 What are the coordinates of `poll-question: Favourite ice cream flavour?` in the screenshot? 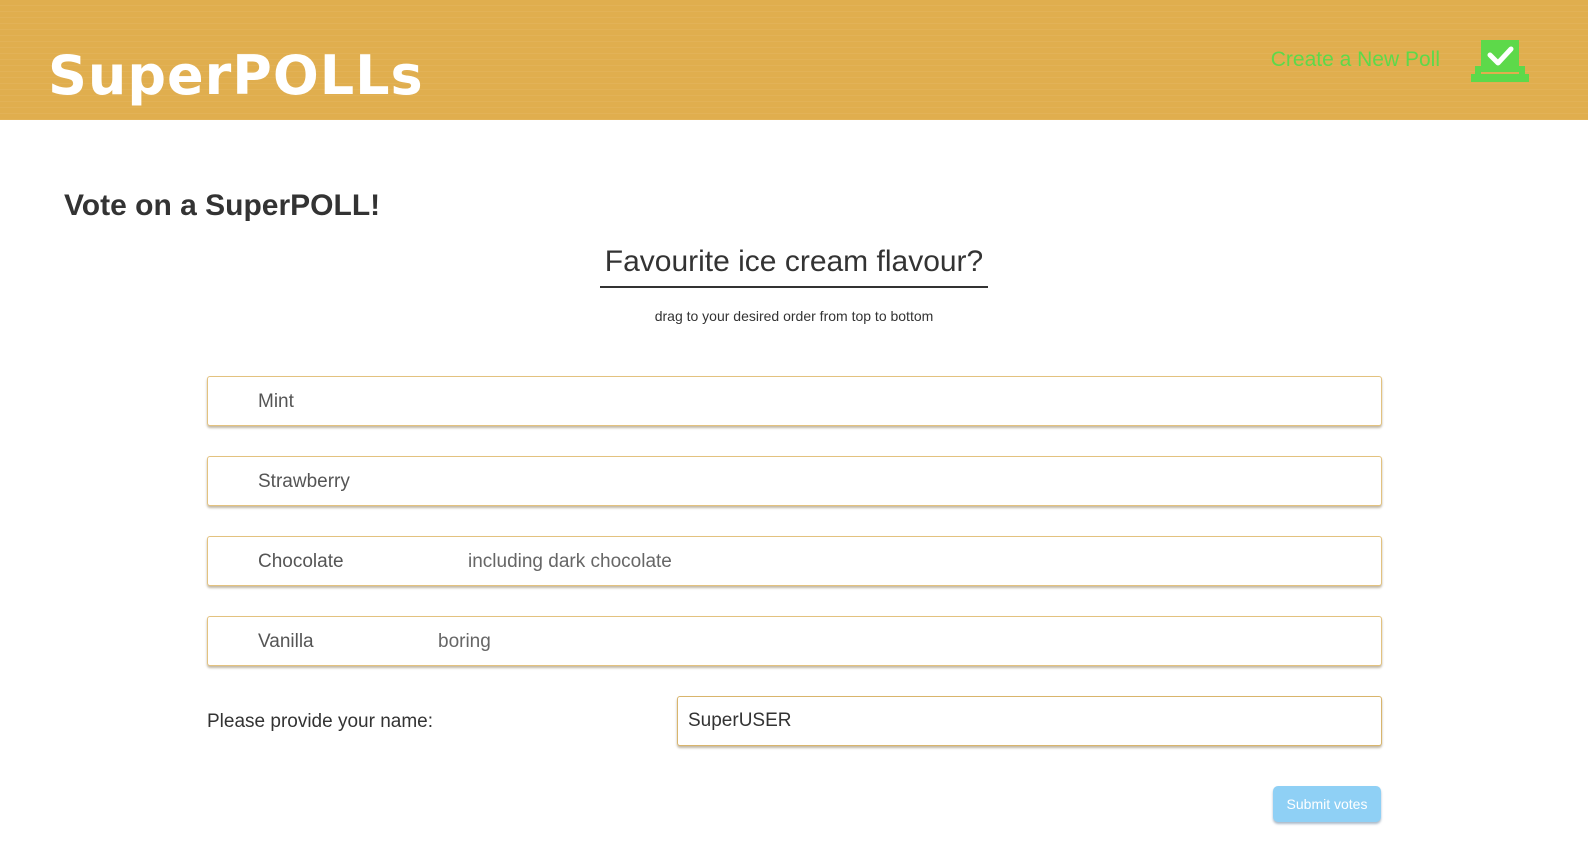 It's located at (794, 265).